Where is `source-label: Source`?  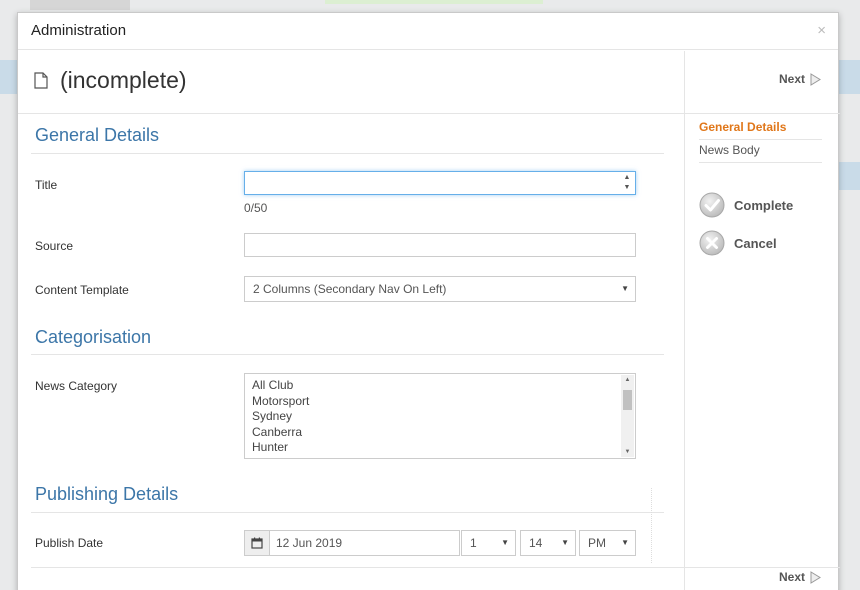
source-label: Source is located at coordinates (54, 246).